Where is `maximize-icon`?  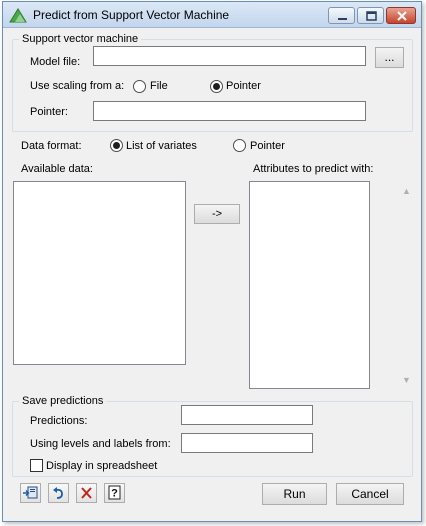
maximize-icon is located at coordinates (371, 16).